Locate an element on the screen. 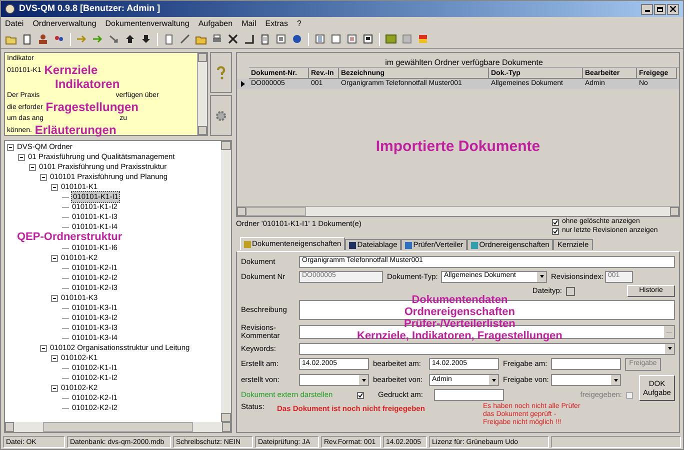  row-pointer-icon is located at coordinates (243, 84).